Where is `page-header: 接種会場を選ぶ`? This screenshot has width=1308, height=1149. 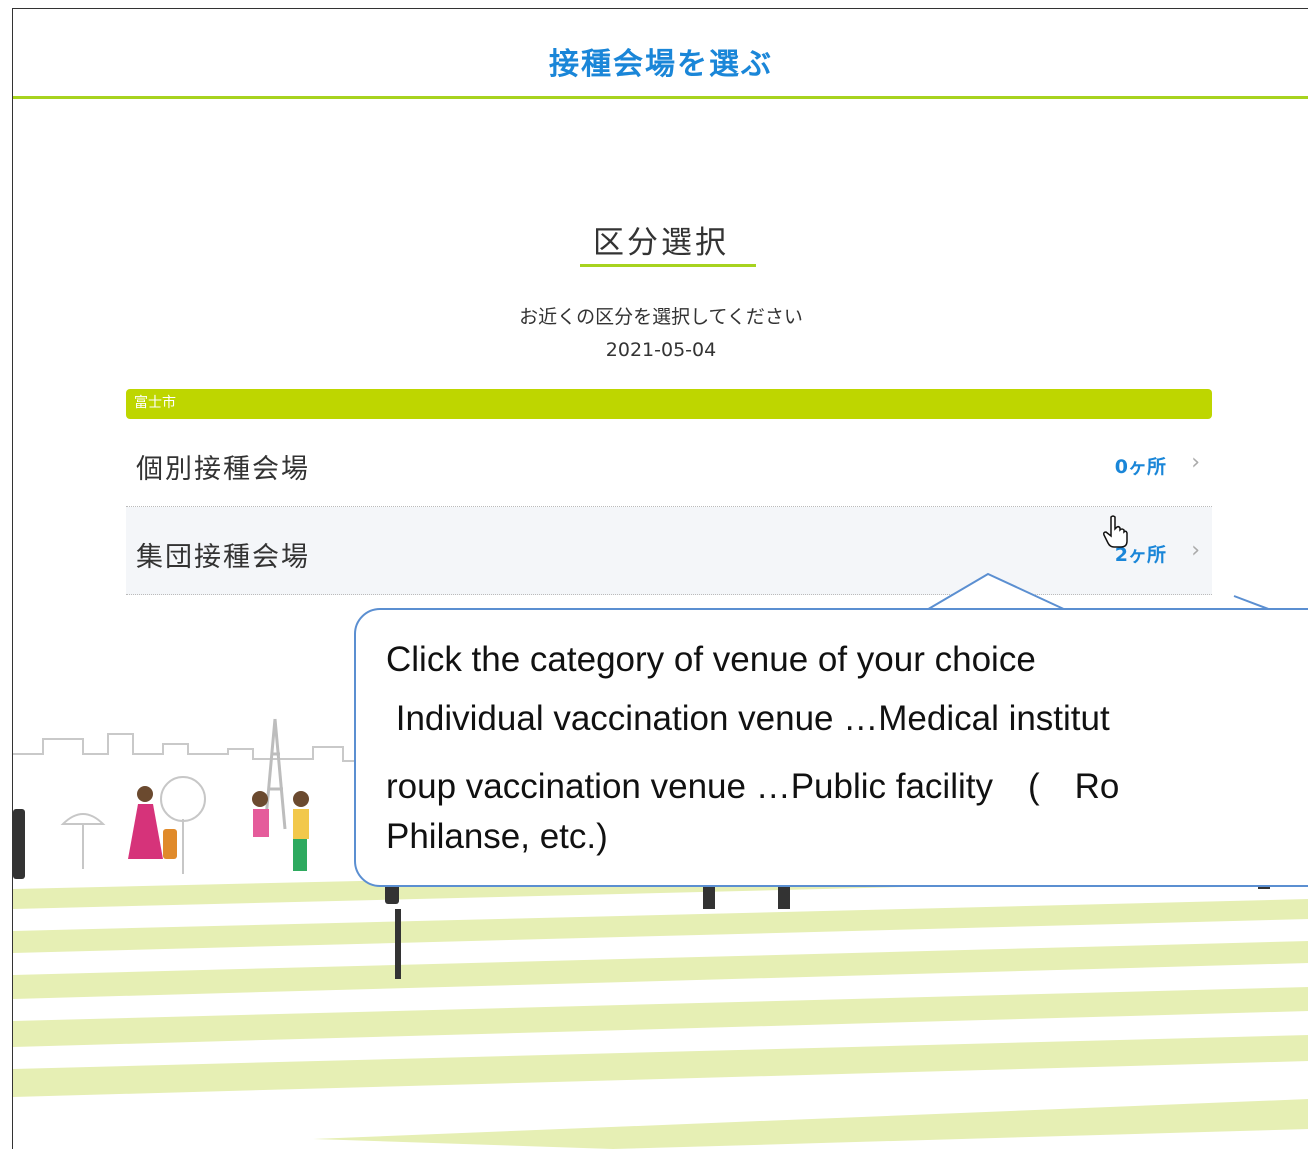
page-header: 接種会場を選ぶ is located at coordinates (660, 54).